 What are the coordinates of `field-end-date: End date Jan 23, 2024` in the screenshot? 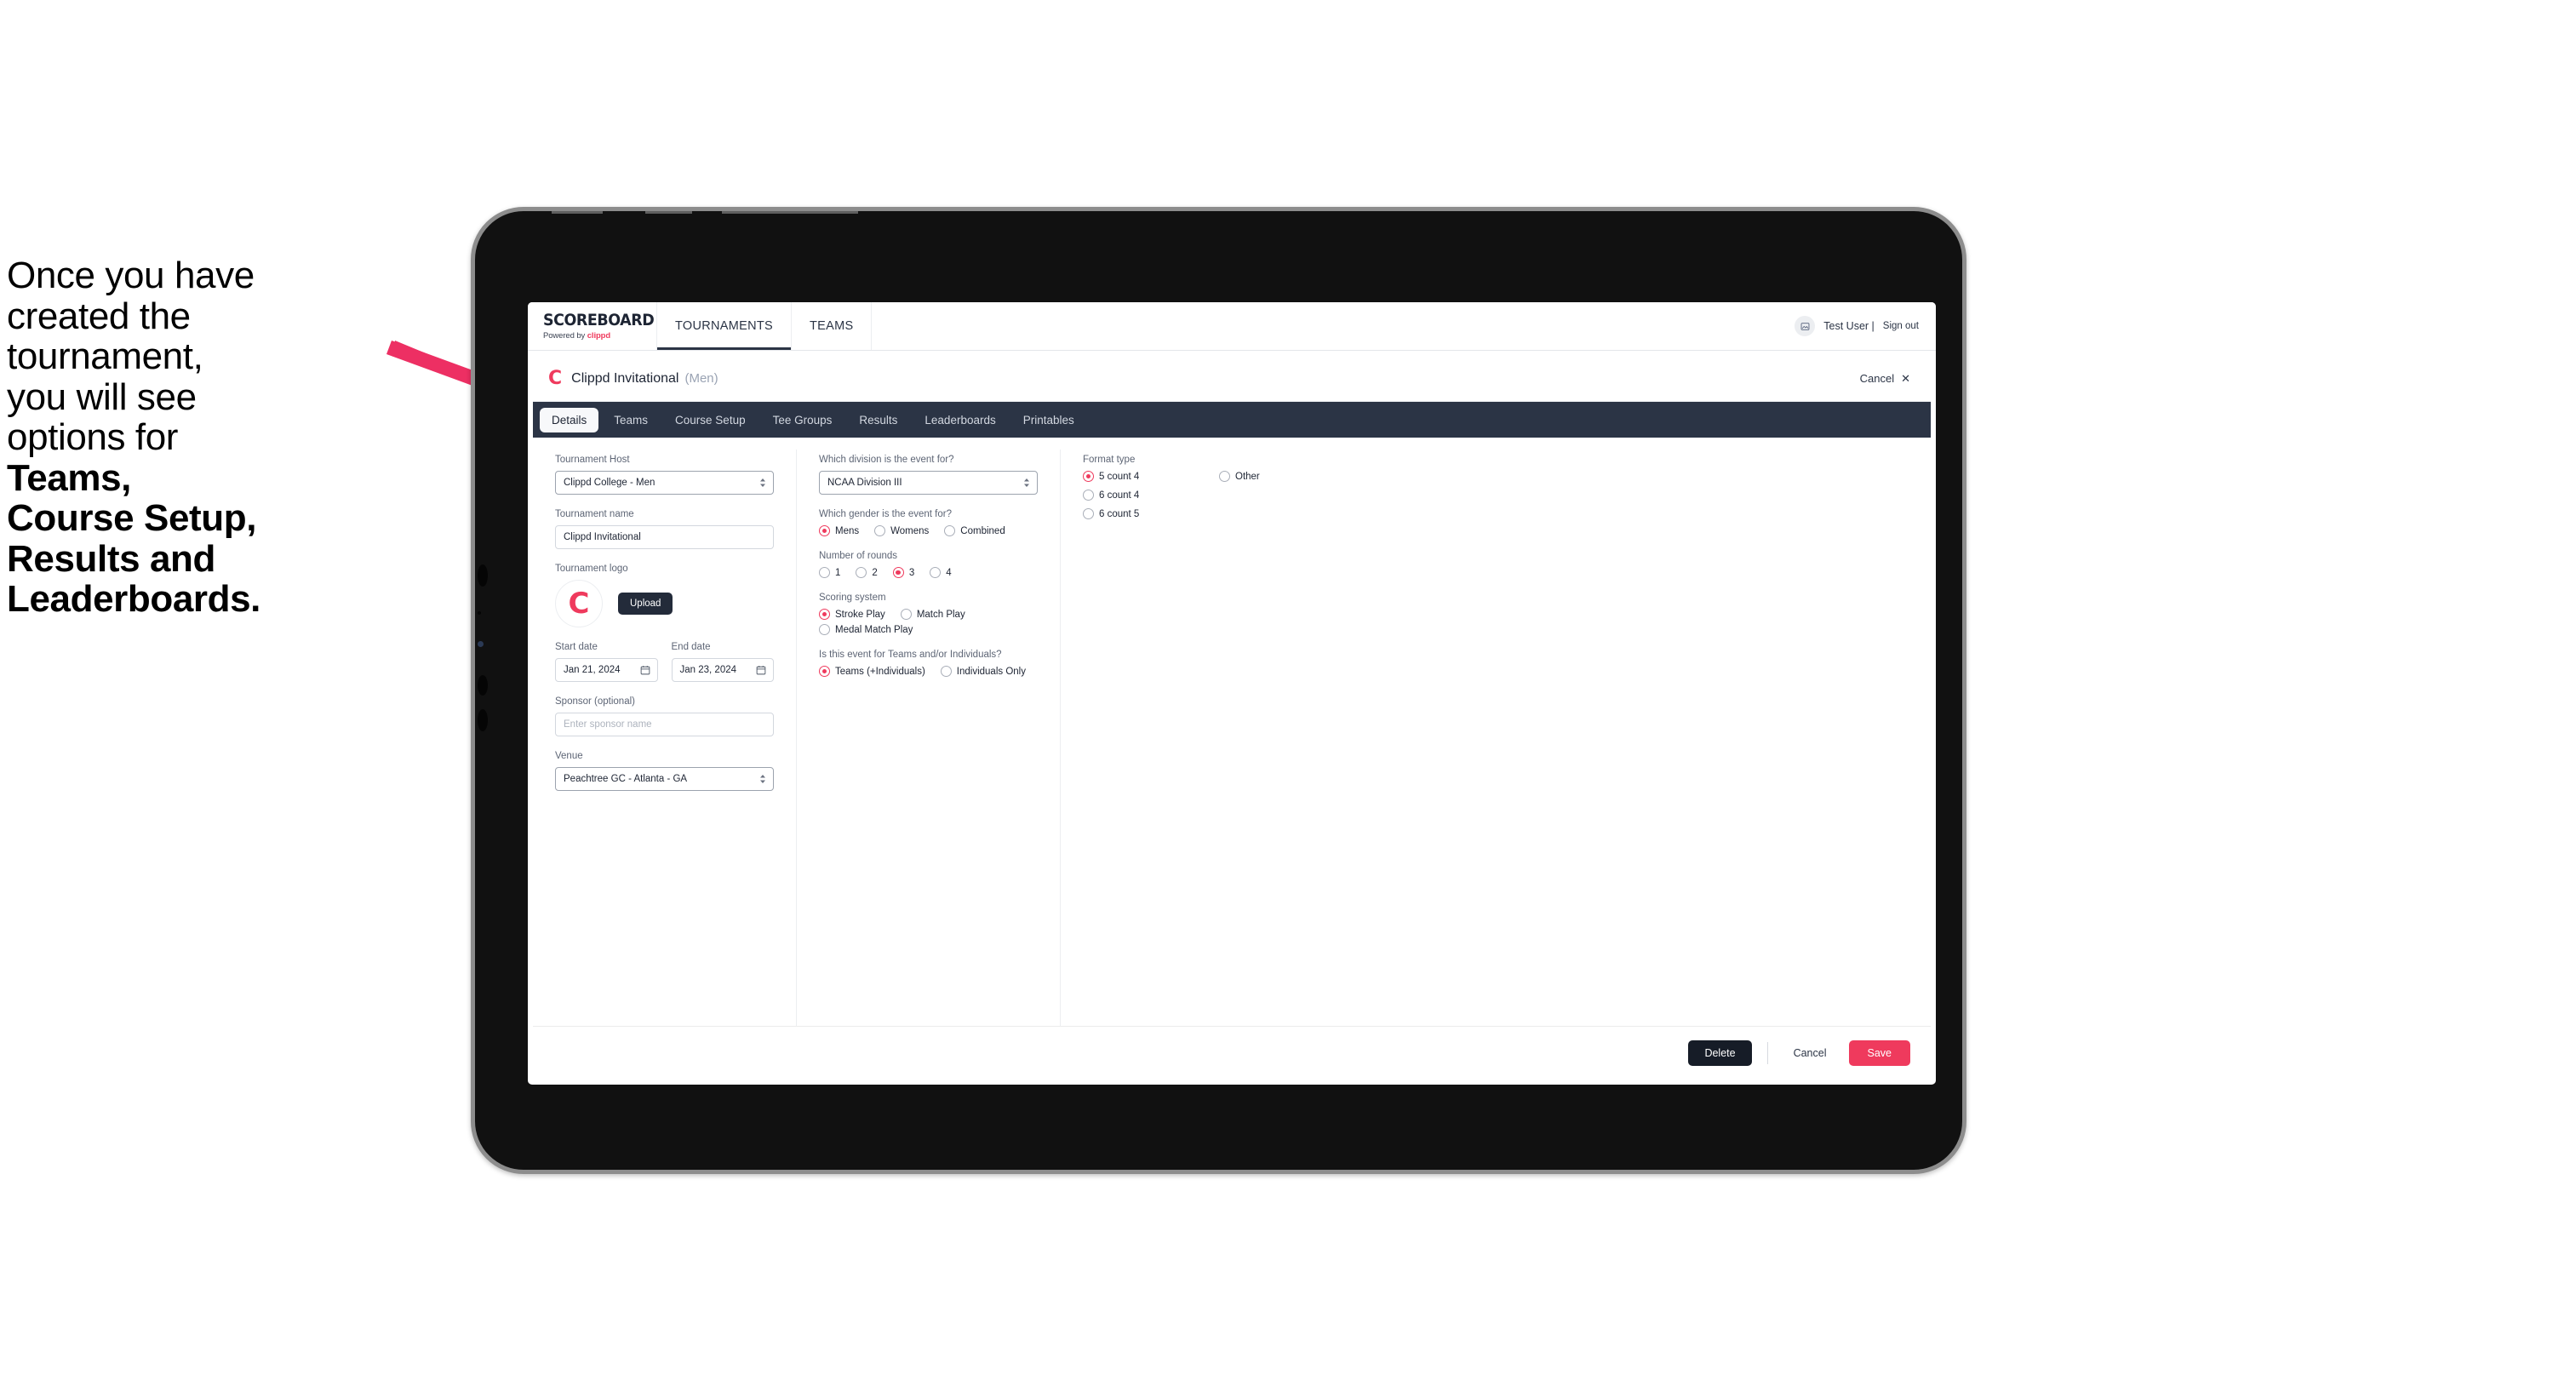 It's located at (723, 662).